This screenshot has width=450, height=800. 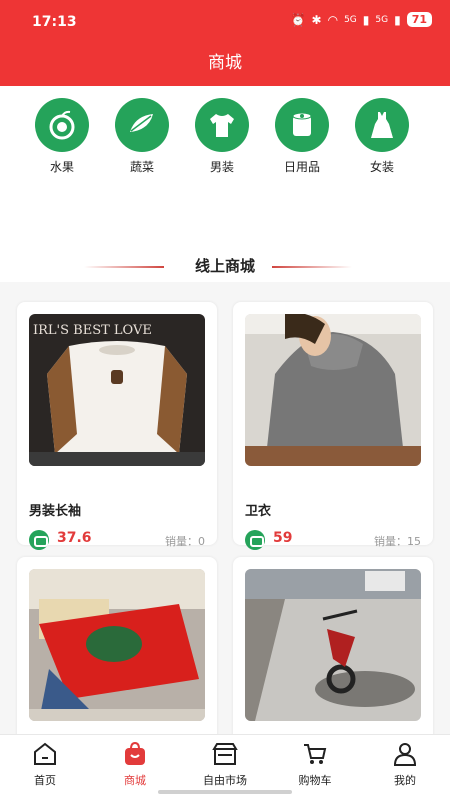 I want to click on tab-label: 首页, so click(x=45, y=780).